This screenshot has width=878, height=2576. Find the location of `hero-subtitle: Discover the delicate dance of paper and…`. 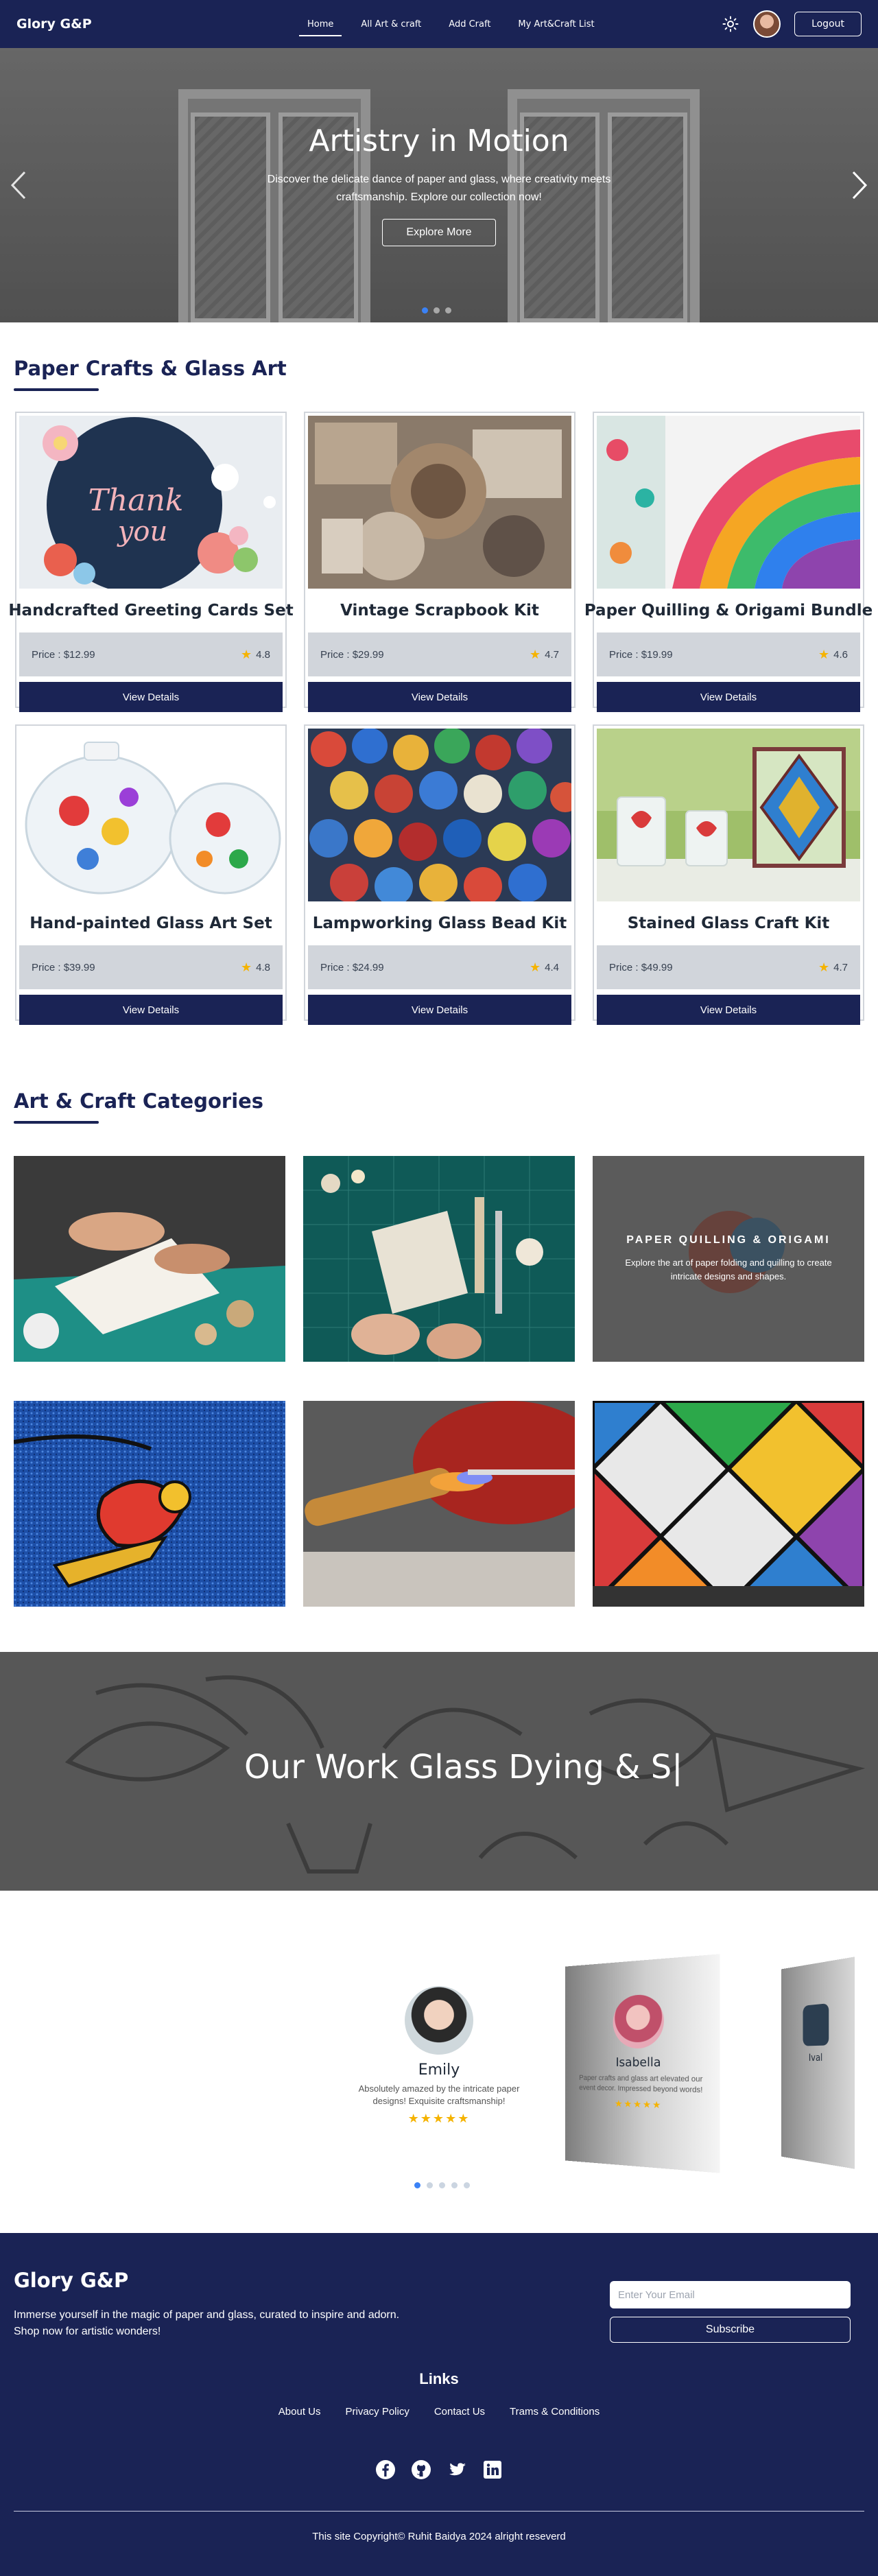

hero-subtitle: Discover the delicate dance of paper and… is located at coordinates (439, 188).